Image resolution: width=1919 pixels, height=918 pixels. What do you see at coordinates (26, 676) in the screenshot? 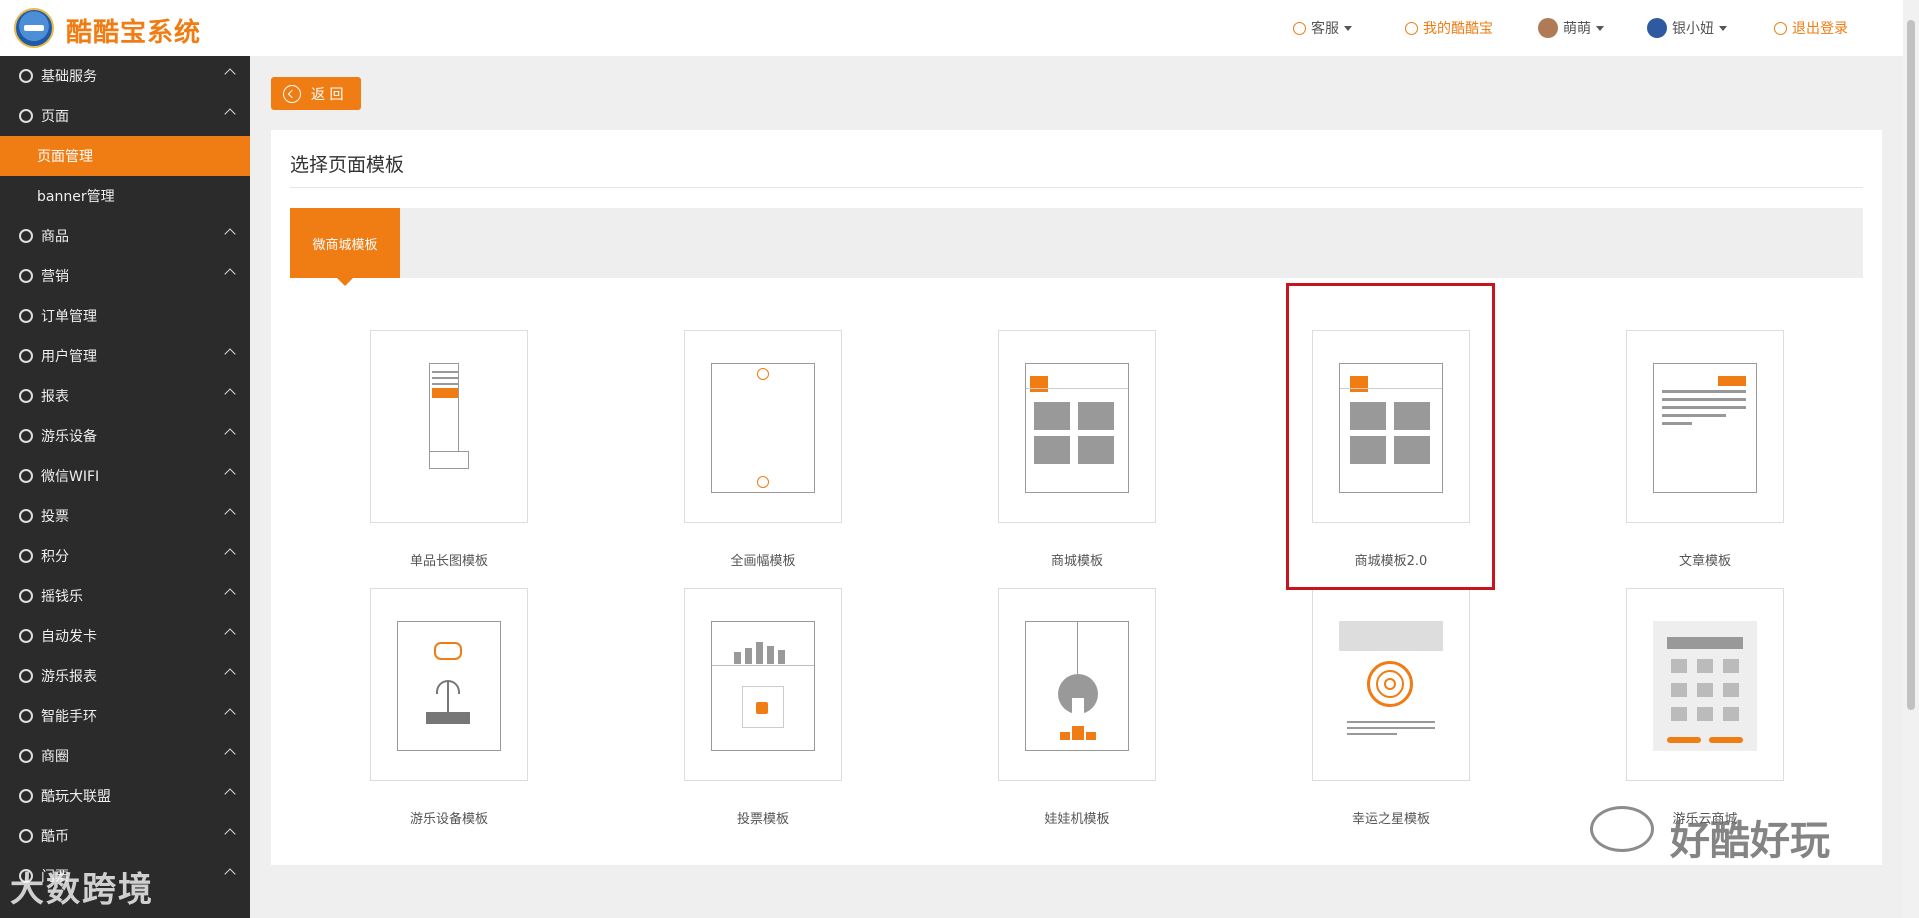
I see `chart-icon` at bounding box center [26, 676].